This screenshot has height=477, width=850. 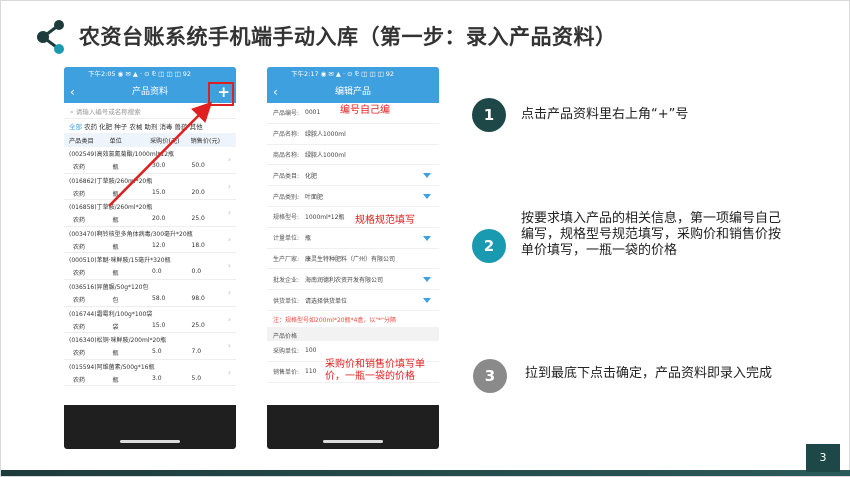 What do you see at coordinates (286, 259) in the screenshot?
I see `field-label: 生产厂家:` at bounding box center [286, 259].